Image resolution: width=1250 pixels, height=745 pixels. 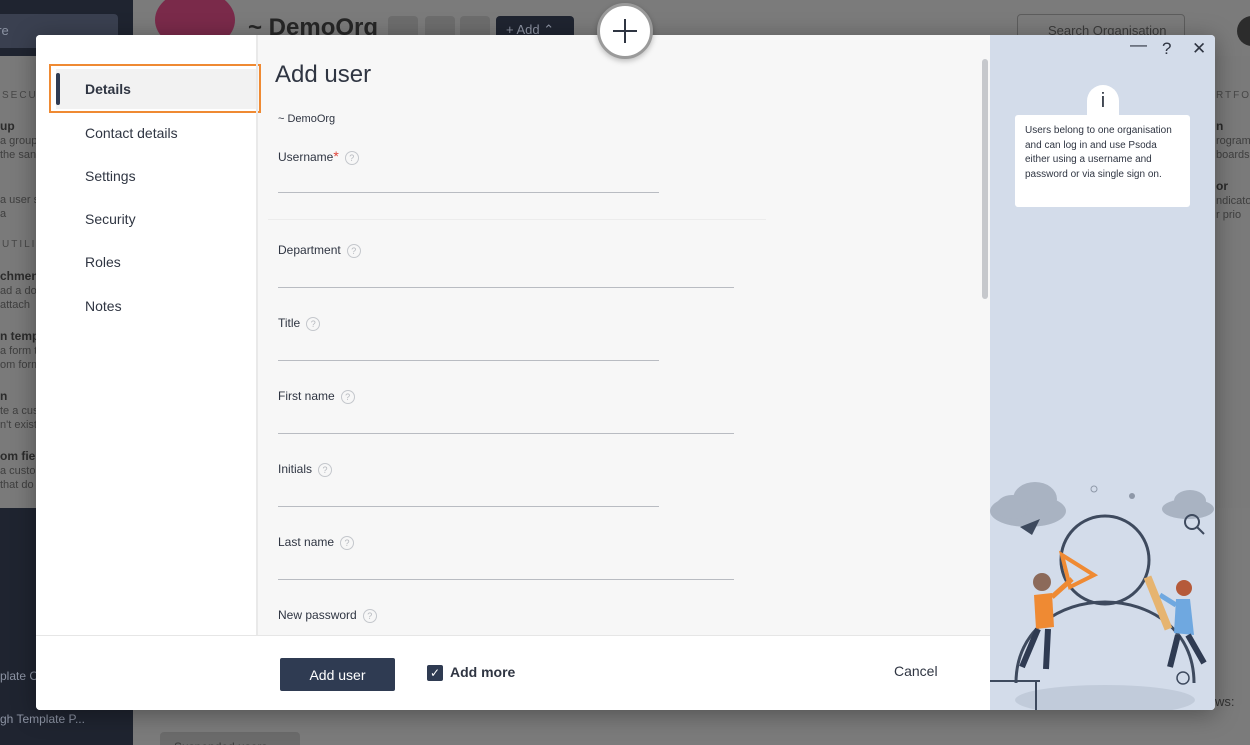 I want to click on cancel-button: Cancel, so click(x=916, y=671).